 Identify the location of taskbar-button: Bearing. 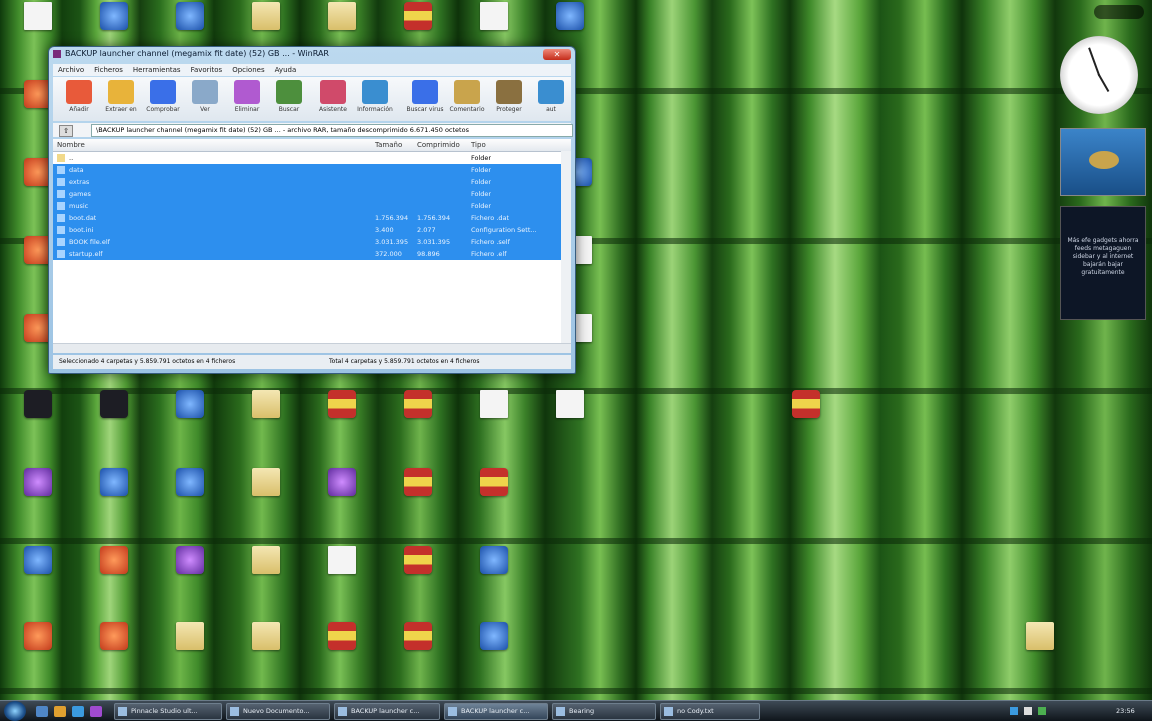
(604, 711).